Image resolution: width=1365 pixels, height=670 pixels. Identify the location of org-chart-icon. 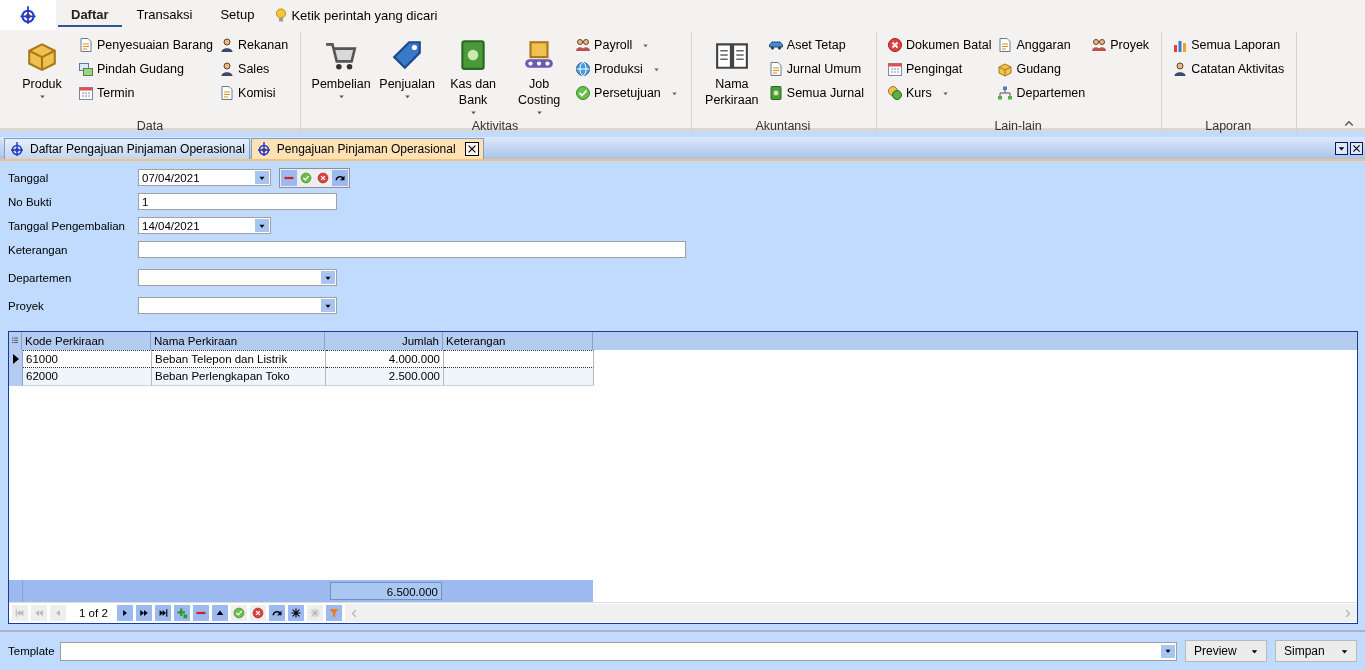
(1005, 93).